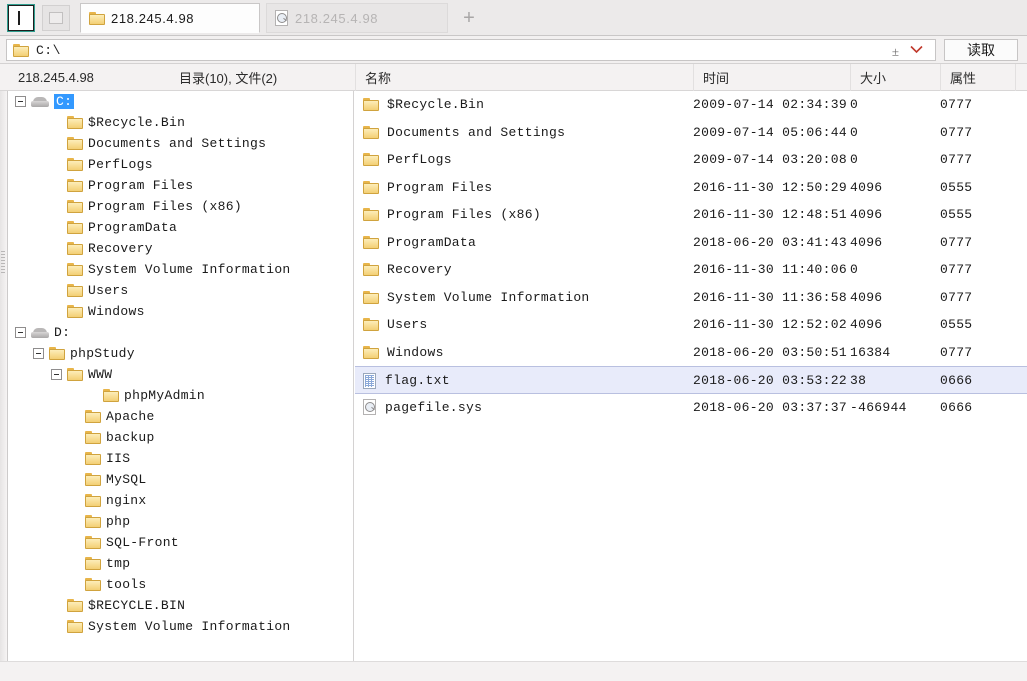  Describe the element at coordinates (56, 18) in the screenshot. I see `window-inactive-icon` at that location.